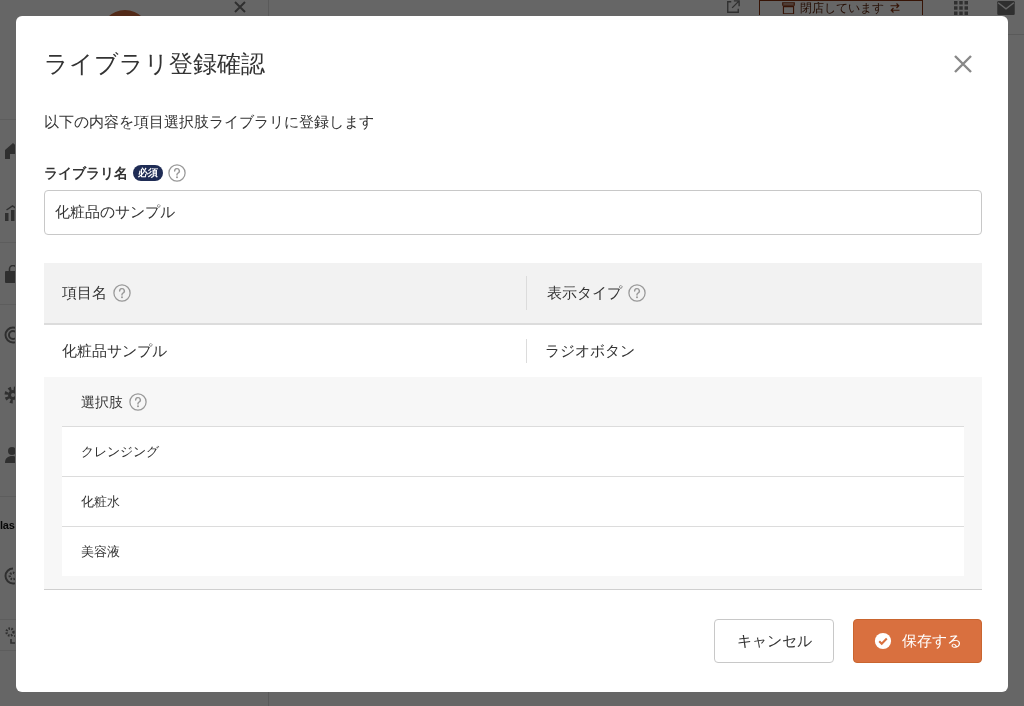 The width and height of the screenshot is (1024, 706). I want to click on table-cell: 化粧品サンプル, so click(114, 351).